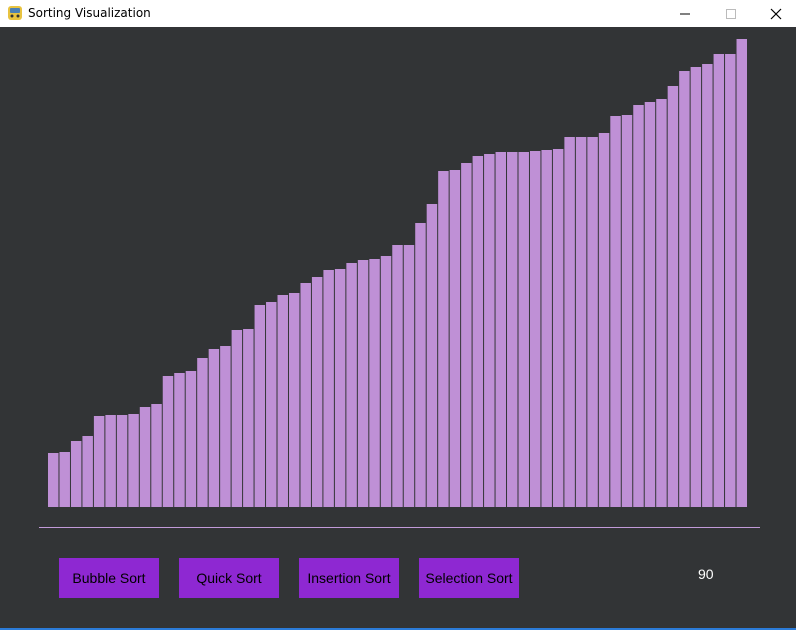 This screenshot has width=796, height=630. Describe the element at coordinates (349, 578) in the screenshot. I see `insertion-sort-button: Insertion Sort` at that location.